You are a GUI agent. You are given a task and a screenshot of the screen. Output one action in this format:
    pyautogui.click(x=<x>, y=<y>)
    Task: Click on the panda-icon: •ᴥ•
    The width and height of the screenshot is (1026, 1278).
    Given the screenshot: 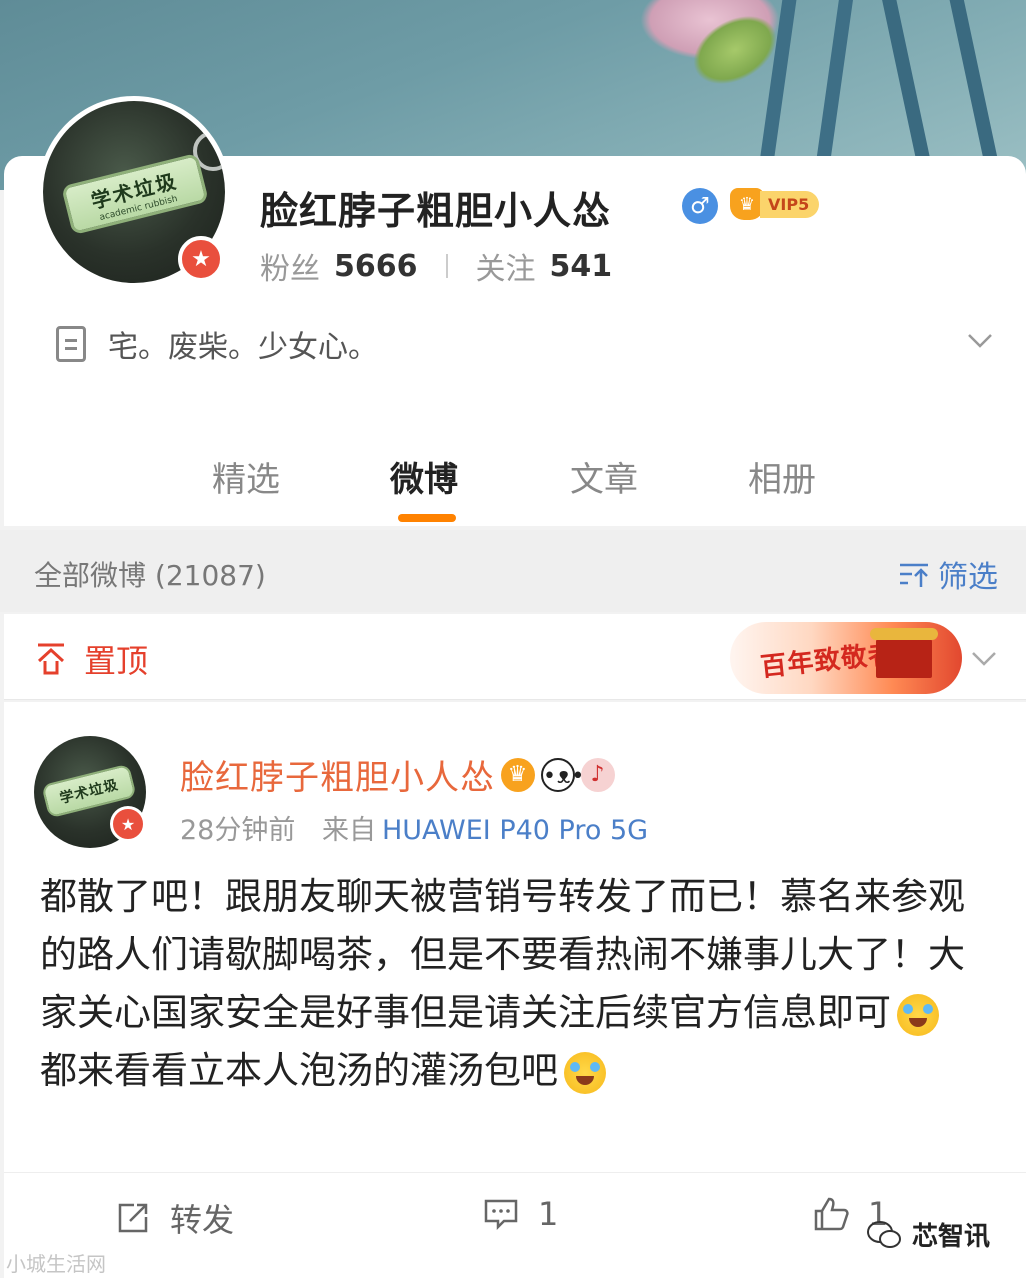 What is the action you would take?
    pyautogui.click(x=562, y=774)
    